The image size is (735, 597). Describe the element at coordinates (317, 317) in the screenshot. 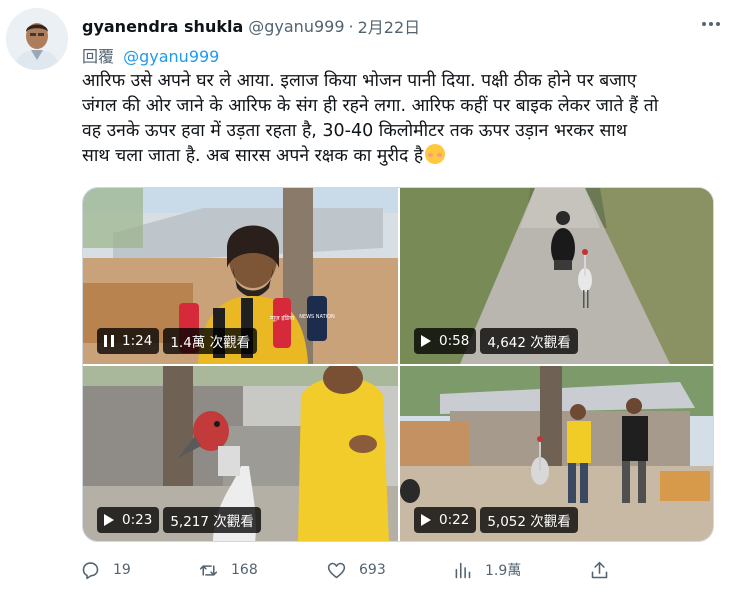

I see `mic-flag-text-2: NEWS NATION` at that location.